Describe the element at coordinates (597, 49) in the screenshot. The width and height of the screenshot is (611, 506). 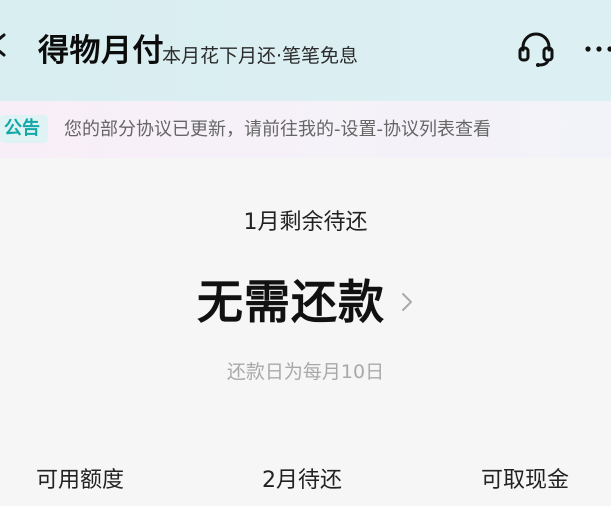
I see `more-dots-icon` at that location.